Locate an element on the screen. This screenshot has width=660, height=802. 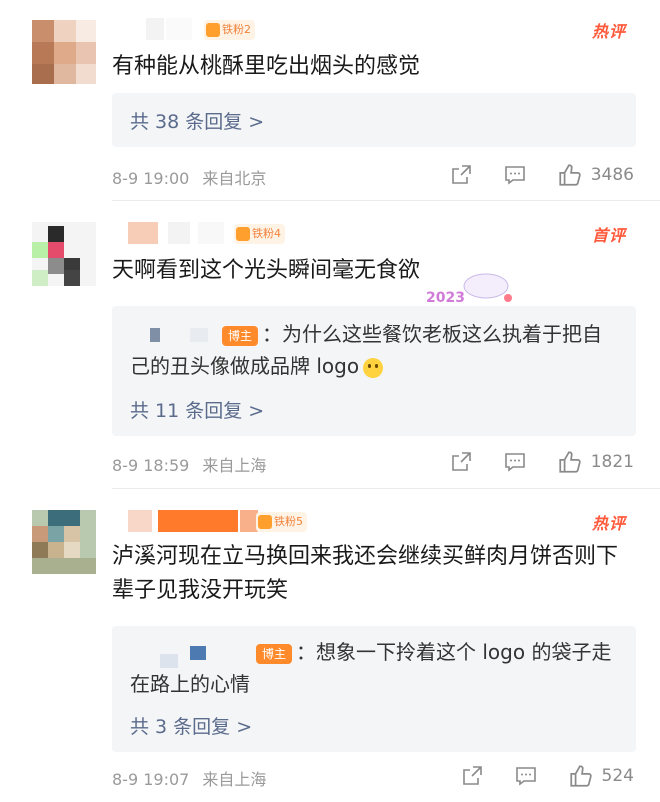
like-button: 524 is located at coordinates (601, 776).